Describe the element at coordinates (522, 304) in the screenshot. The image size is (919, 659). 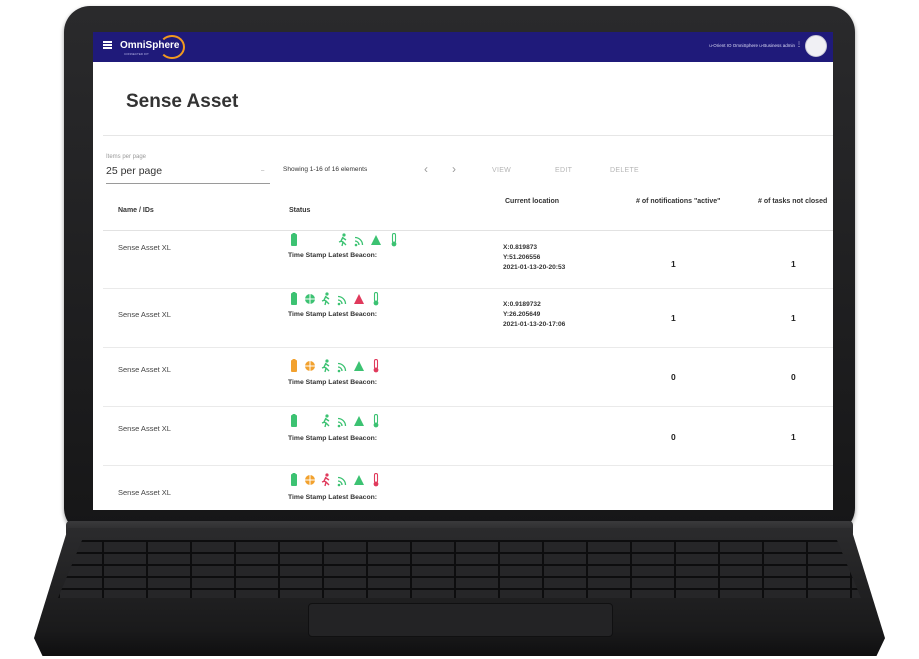
I see `location-x: X:0.9189732` at that location.